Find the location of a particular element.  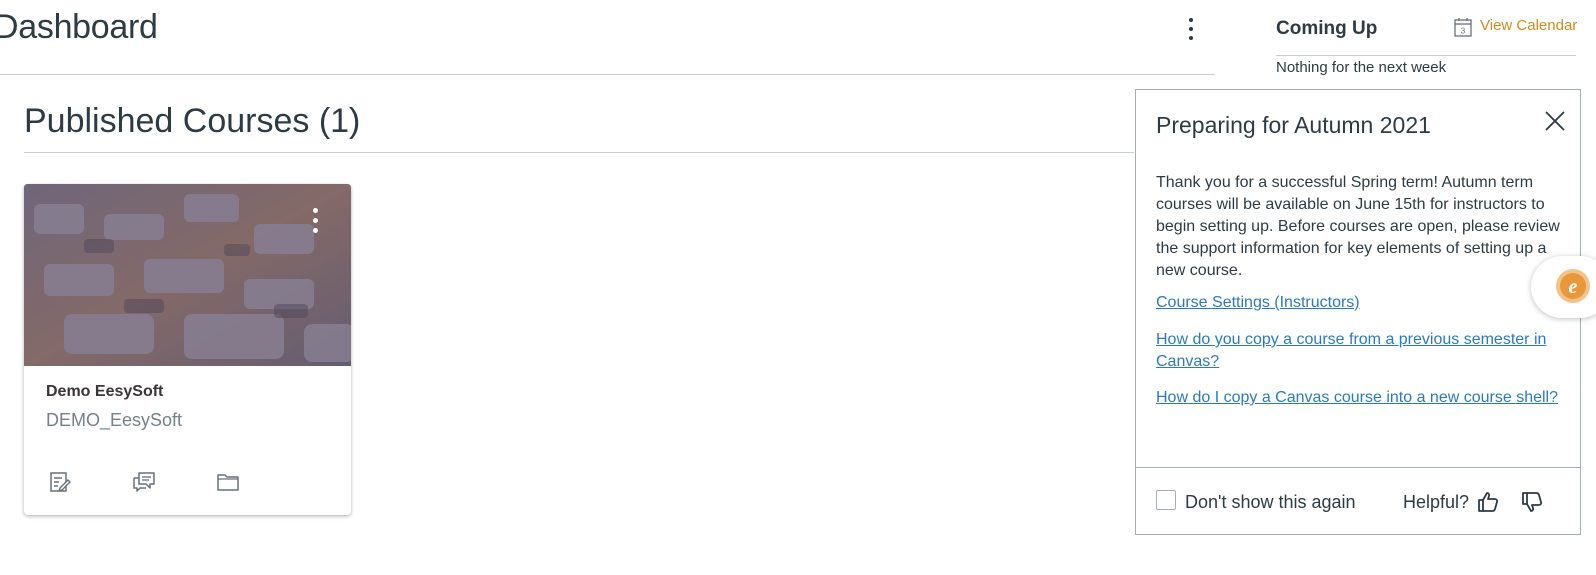

popup-title: Preparing for Autumn 2021 is located at coordinates (1293, 125).